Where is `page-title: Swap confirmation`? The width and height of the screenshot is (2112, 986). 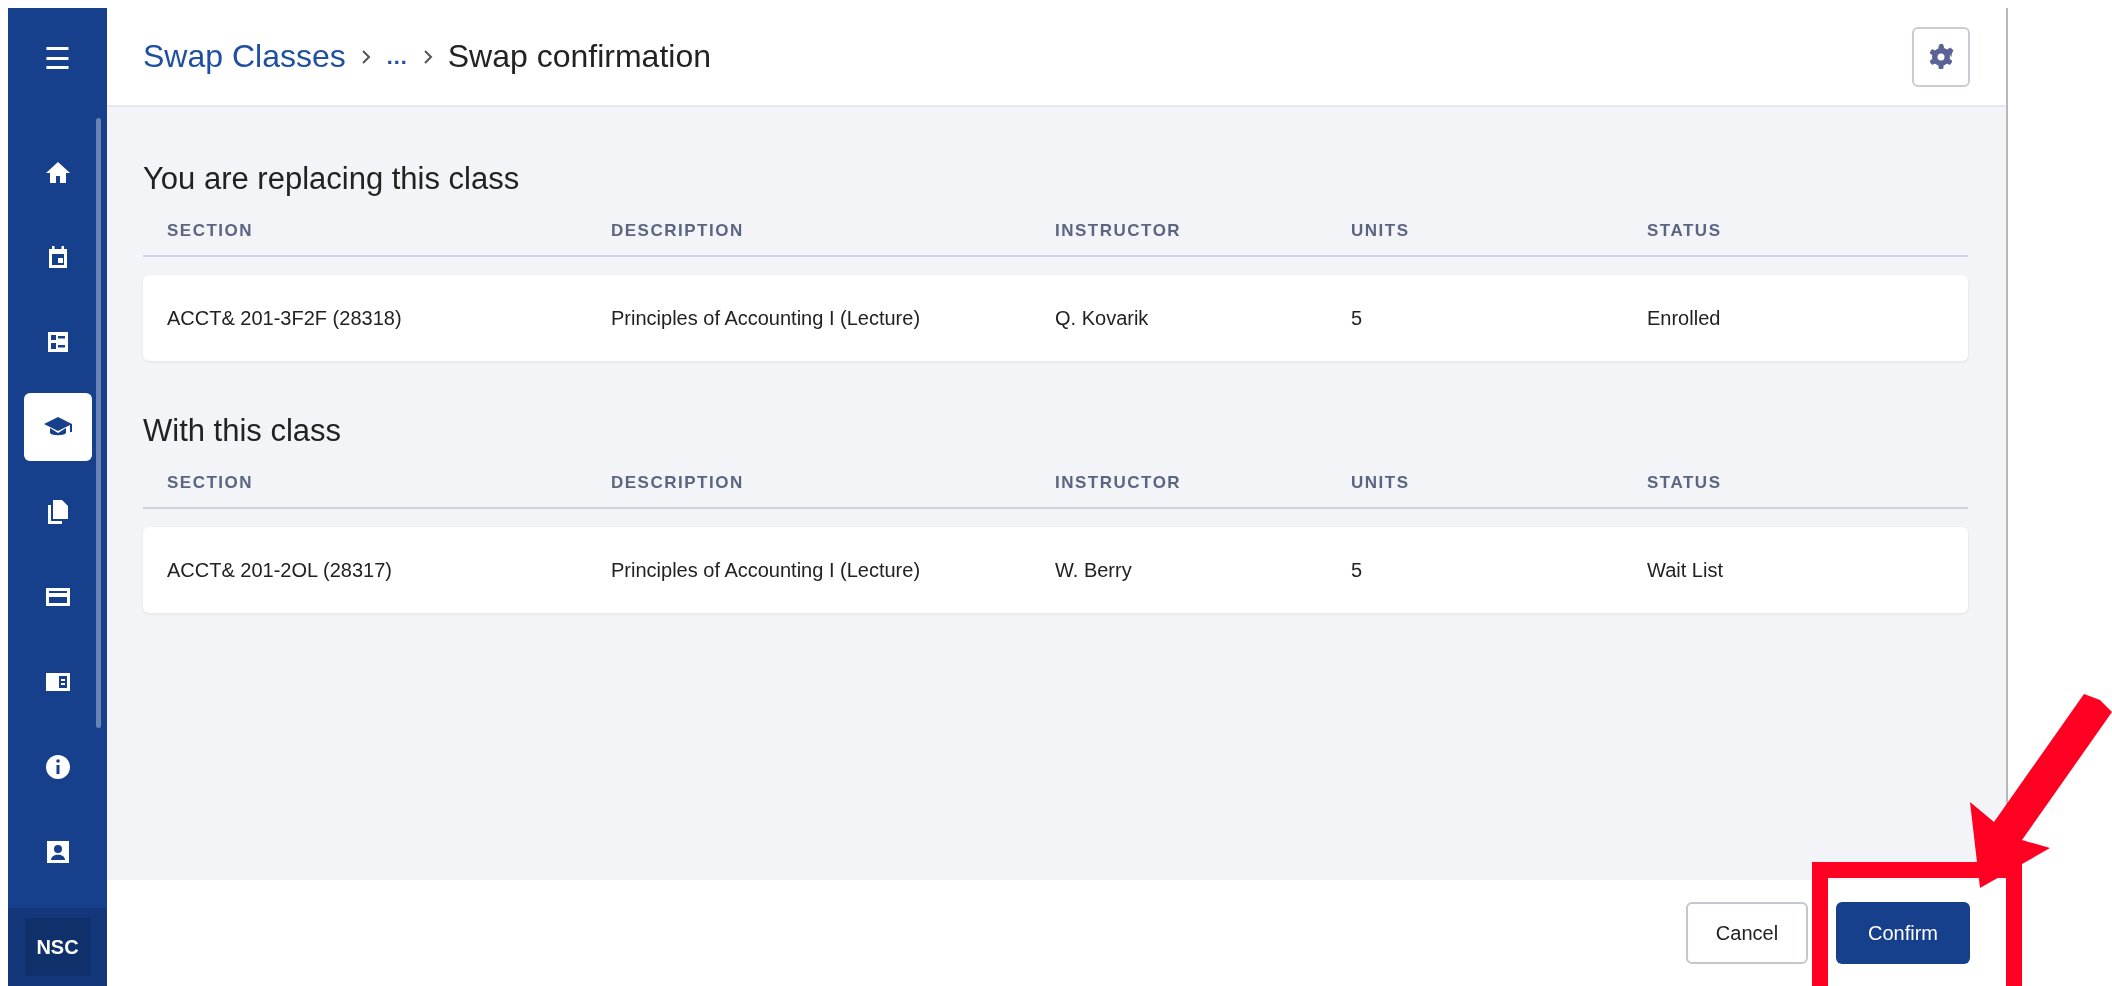
page-title: Swap confirmation is located at coordinates (579, 56).